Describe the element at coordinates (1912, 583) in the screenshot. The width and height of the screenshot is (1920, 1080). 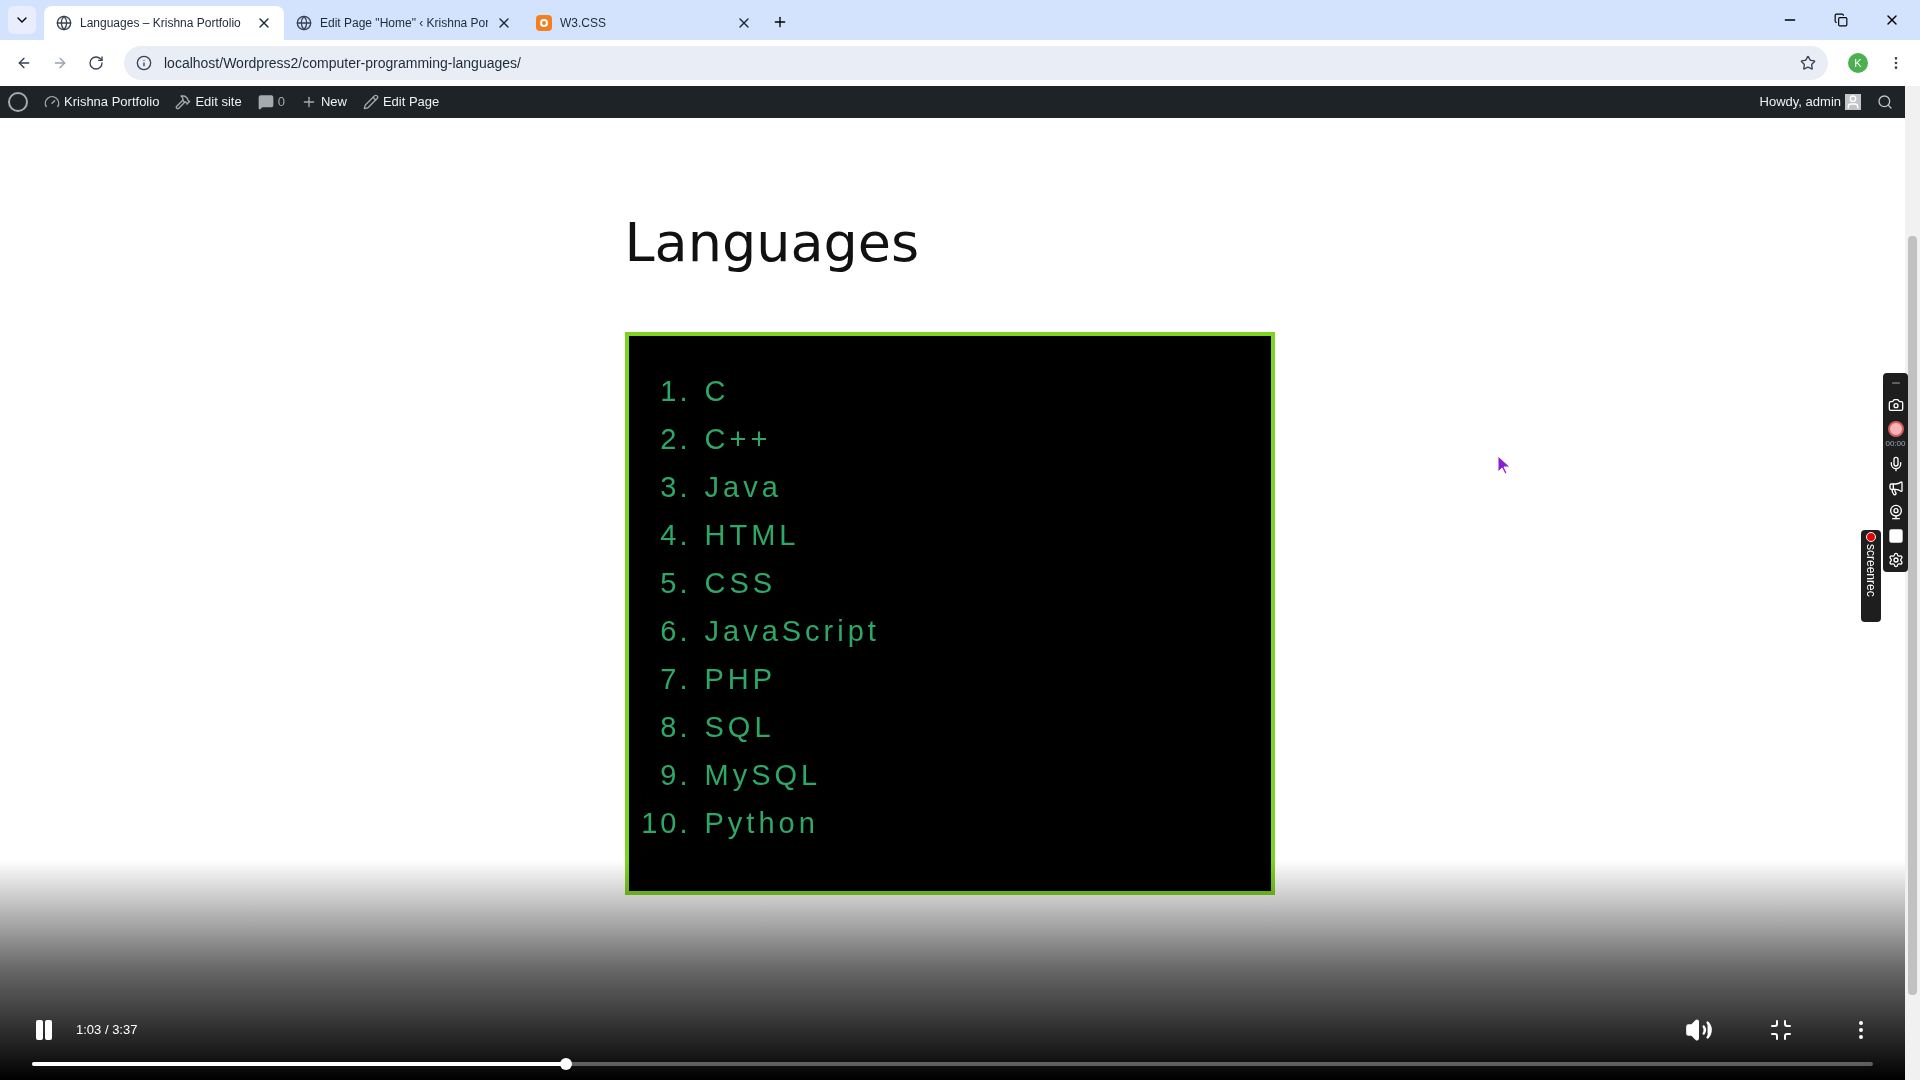
I see `scrollbar` at that location.